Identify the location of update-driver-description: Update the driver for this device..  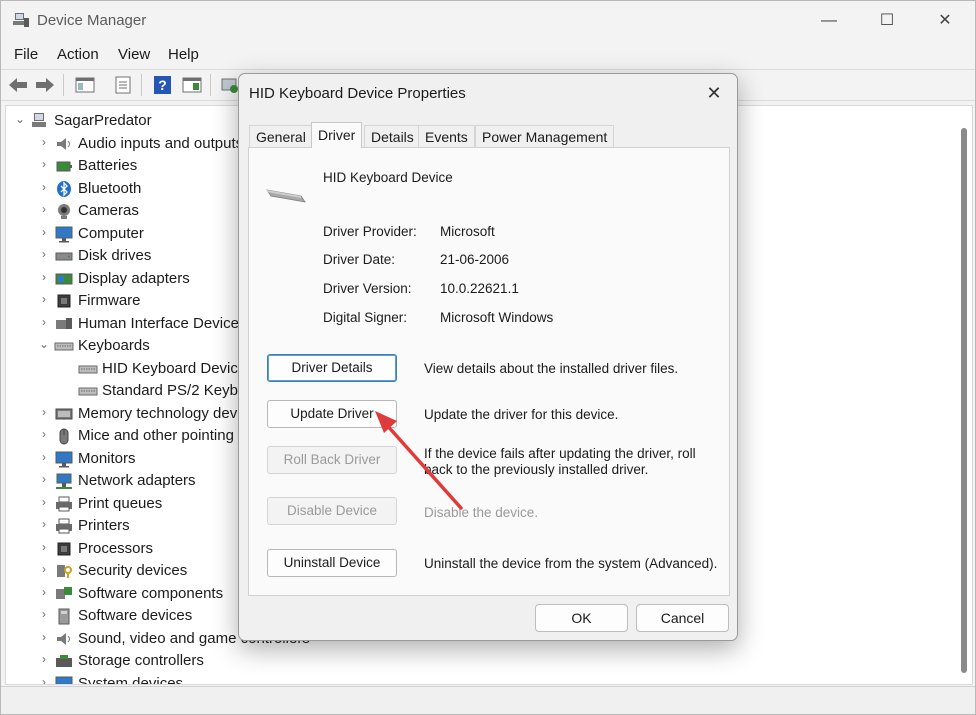
(521, 414).